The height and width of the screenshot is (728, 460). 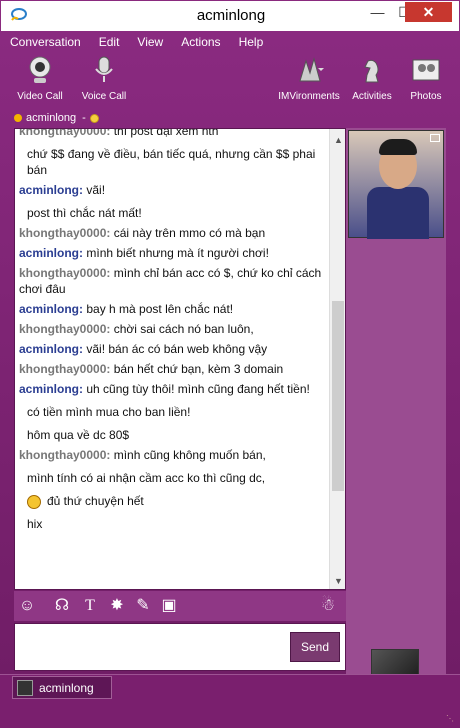 What do you see at coordinates (166, 133) in the screenshot?
I see `message-text: thì post đại xem nth` at bounding box center [166, 133].